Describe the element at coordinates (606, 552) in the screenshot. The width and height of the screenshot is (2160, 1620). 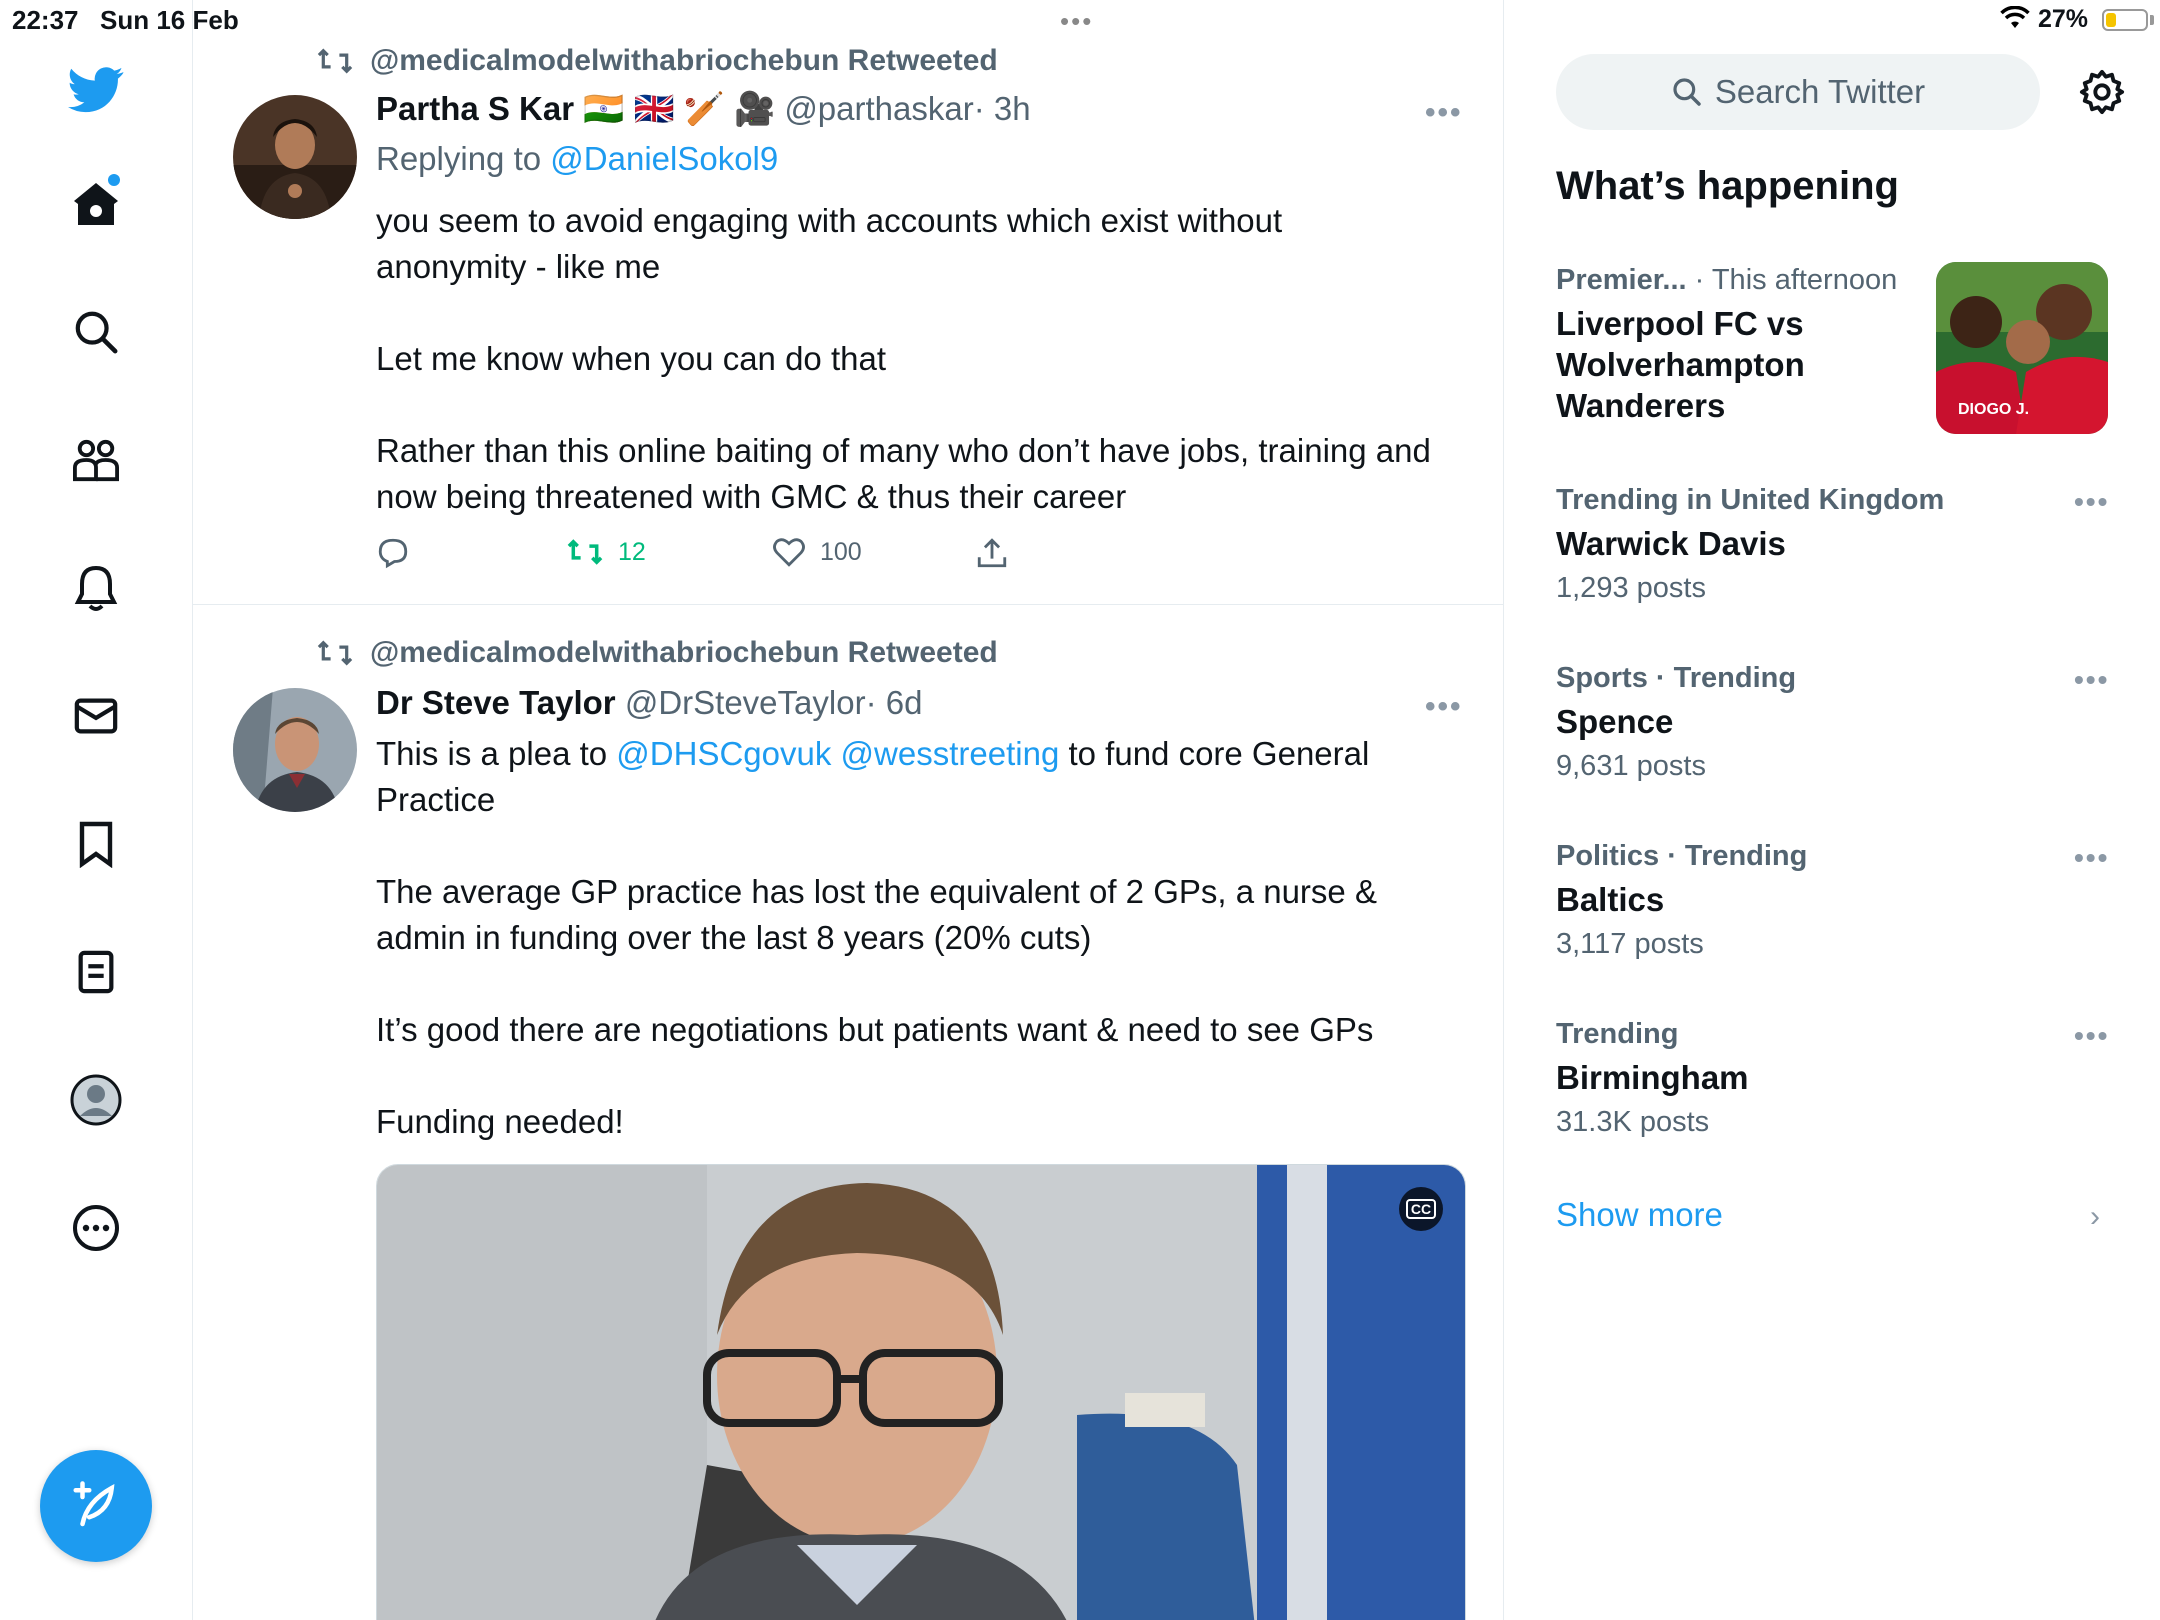
I see `retweet-button: 12` at that location.